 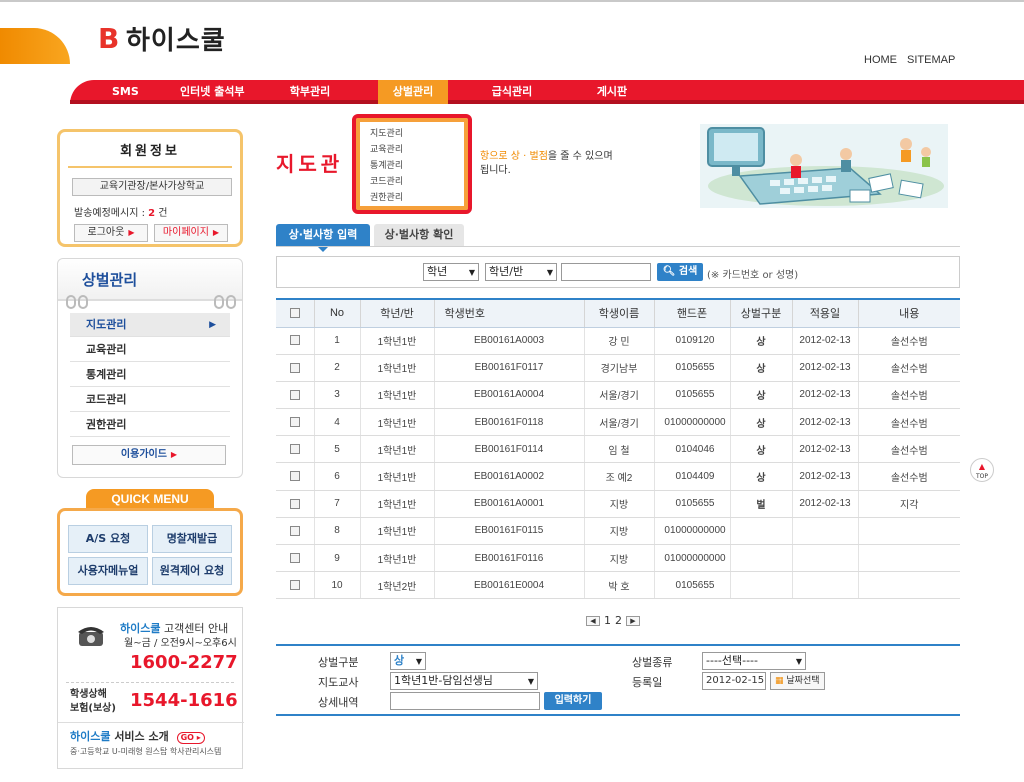 I want to click on cell-student-name: 조 예2, so click(x=619, y=476).